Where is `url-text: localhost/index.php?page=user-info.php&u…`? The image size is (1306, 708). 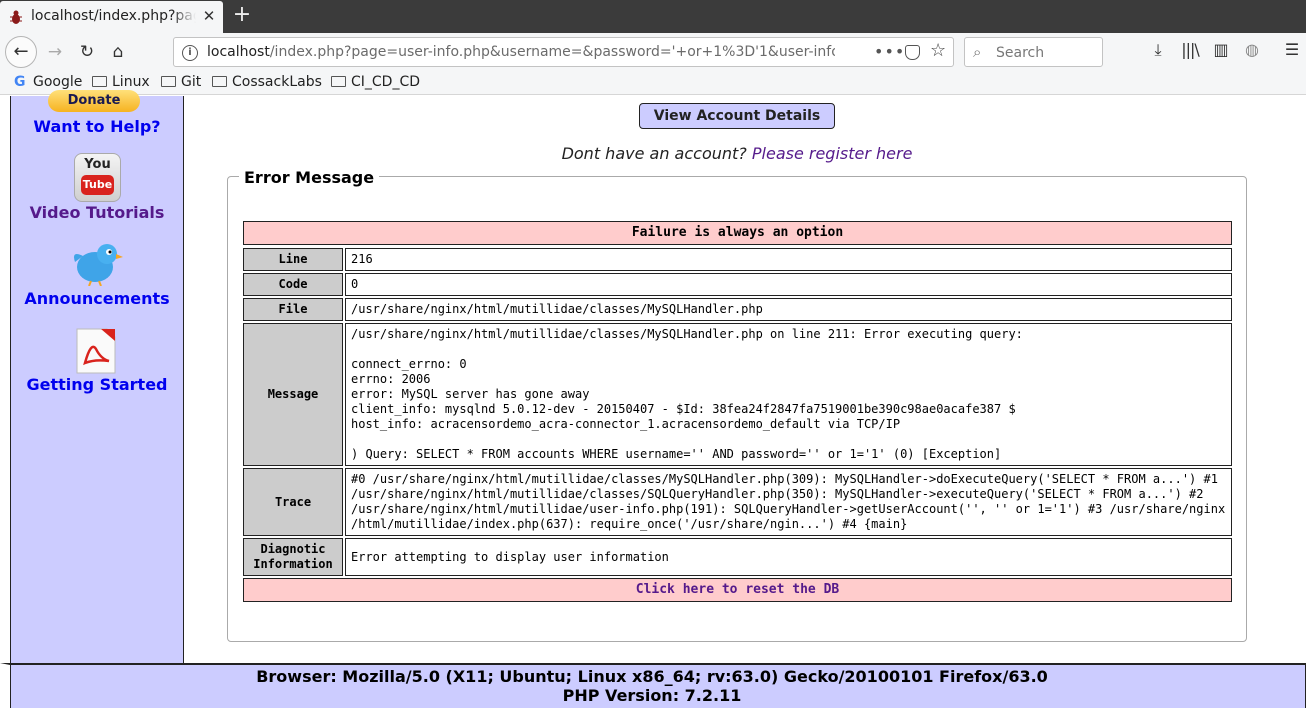 url-text: localhost/index.php?page=user-info.php&u… is located at coordinates (521, 52).